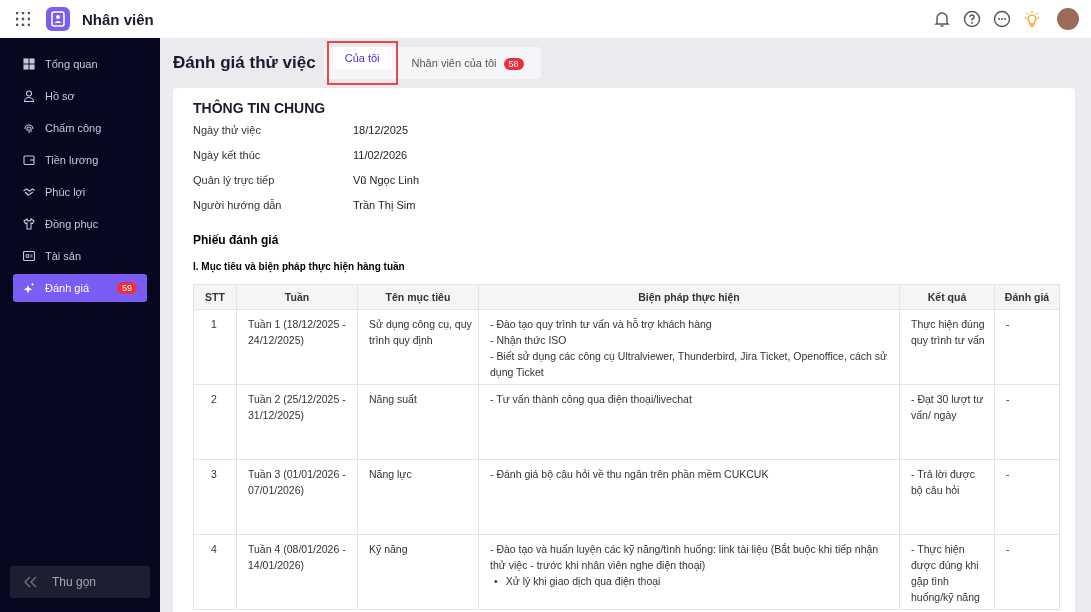 The height and width of the screenshot is (612, 1091). What do you see at coordinates (236, 240) in the screenshot?
I see `form-title: Phiếu đánh giá` at bounding box center [236, 240].